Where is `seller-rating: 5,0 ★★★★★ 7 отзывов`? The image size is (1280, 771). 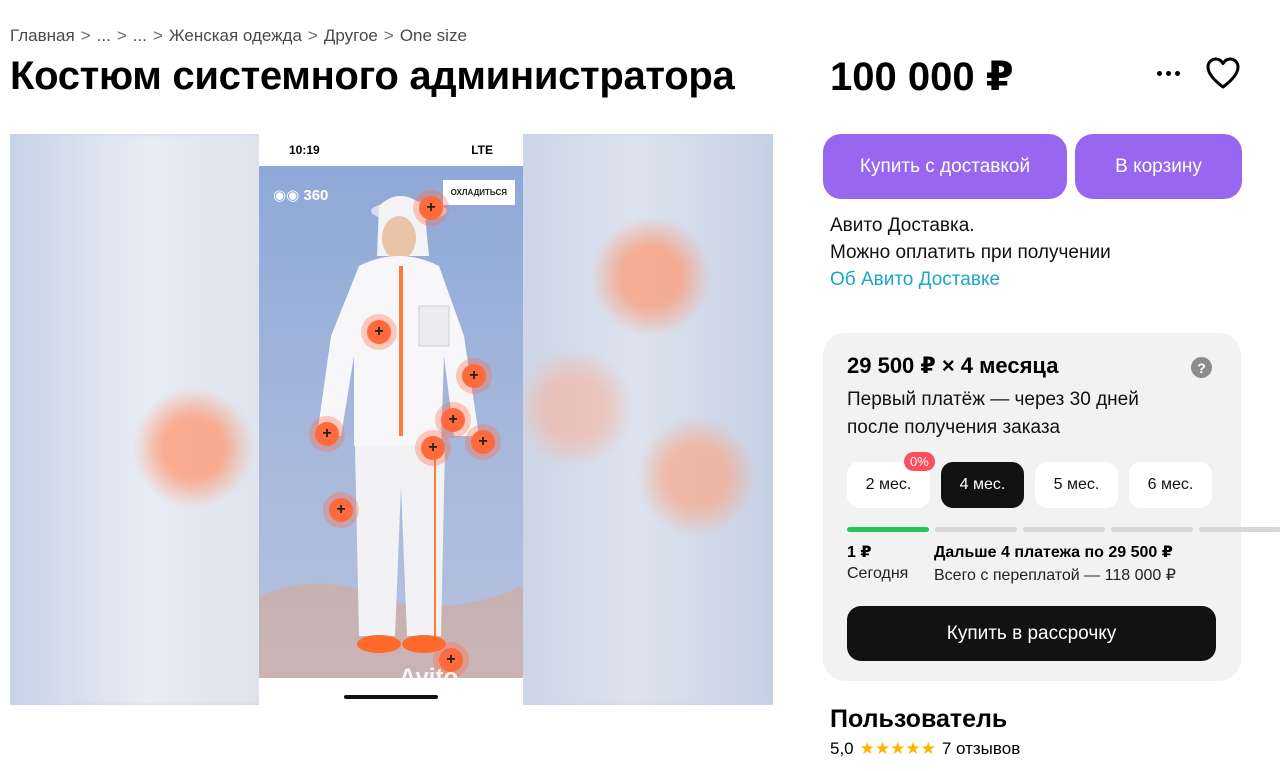 seller-rating: 5,0 ★★★★★ 7 отзывов is located at coordinates (925, 749).